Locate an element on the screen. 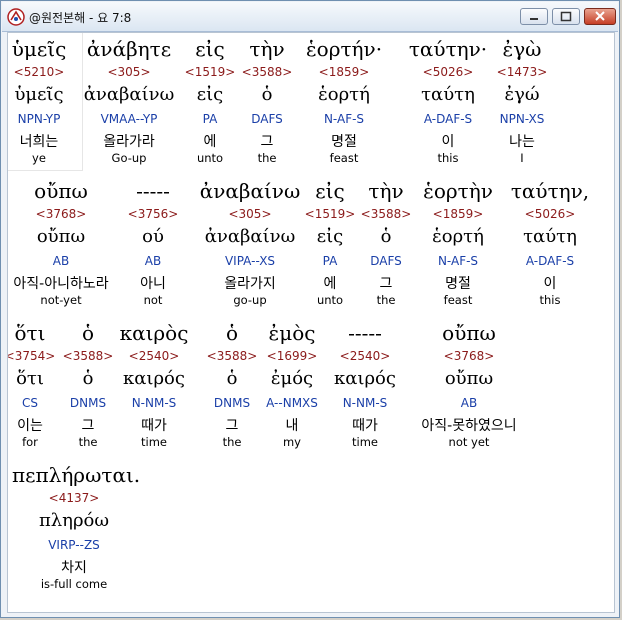 This screenshot has height=620, width=622. korean-gloss: 차지 is located at coordinates (74, 568).